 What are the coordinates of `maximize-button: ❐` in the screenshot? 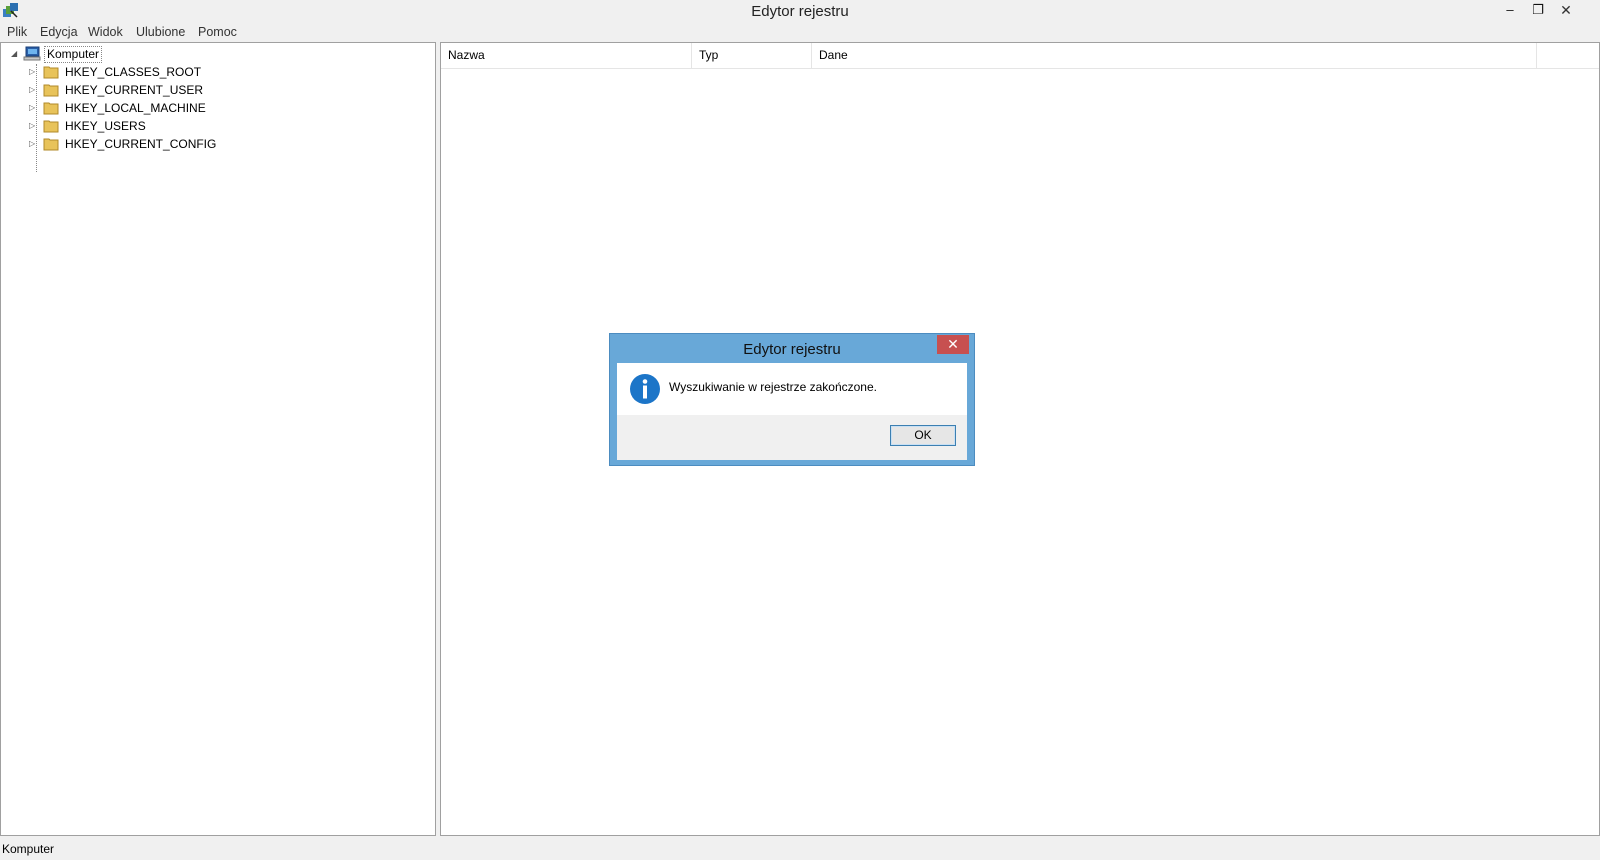 It's located at (1538, 10).